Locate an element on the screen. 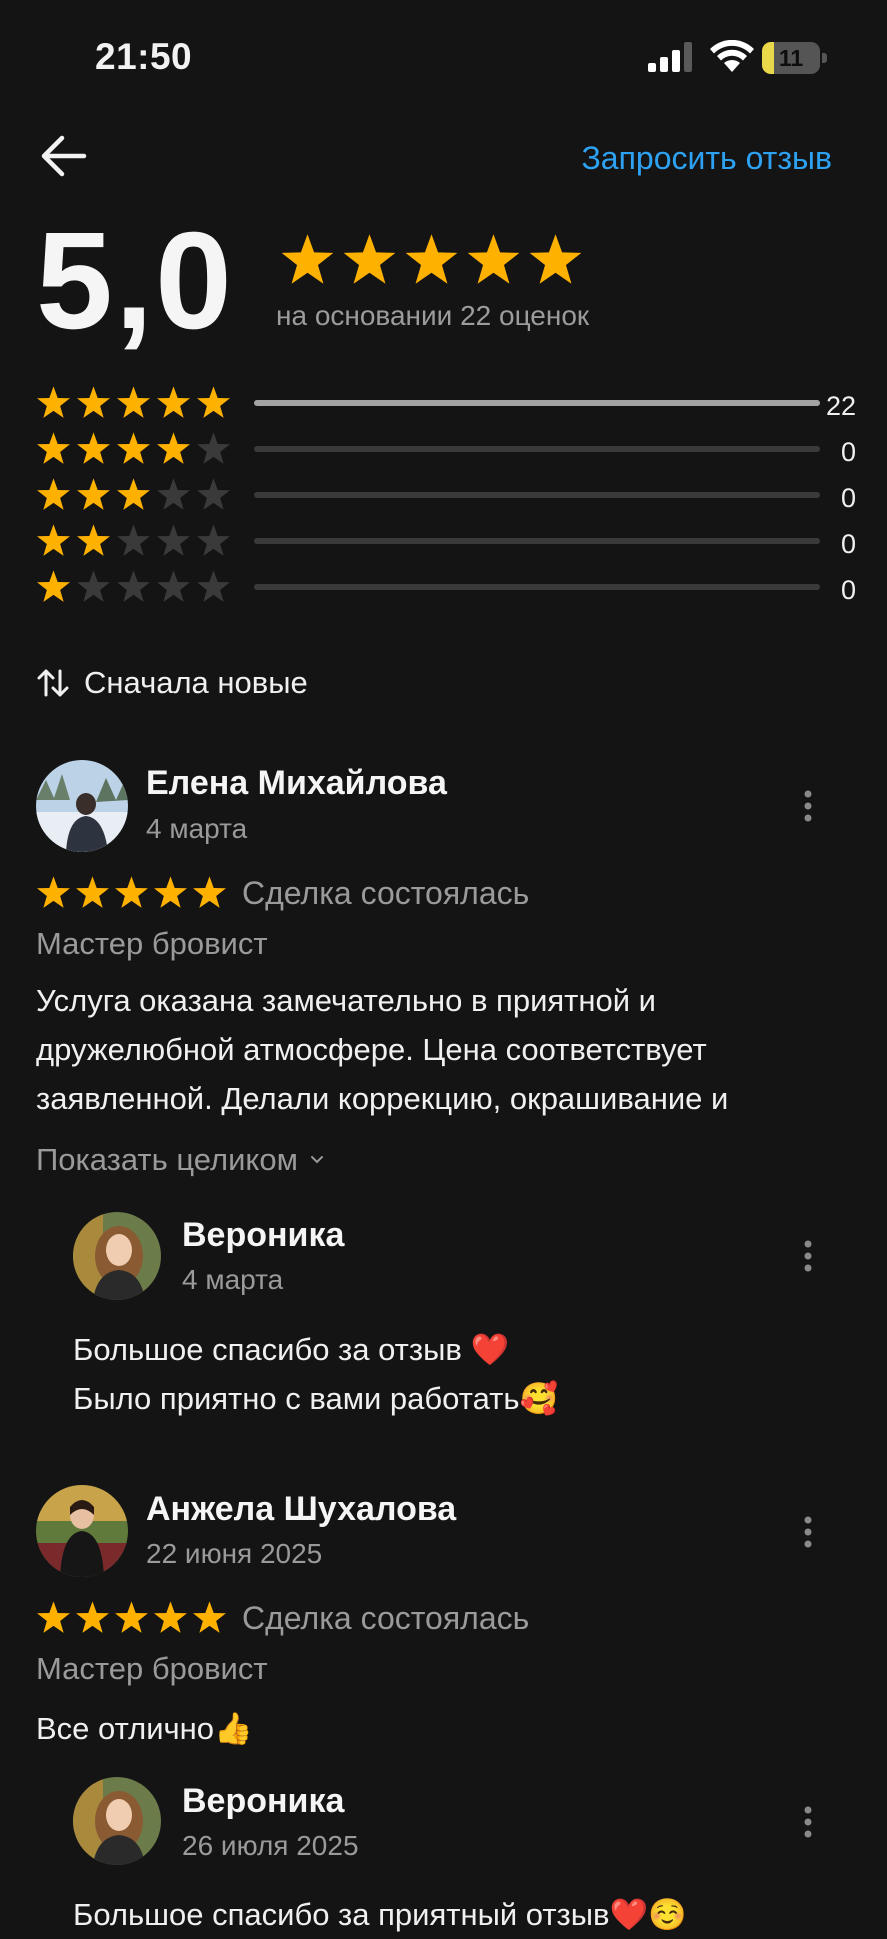 This screenshot has width=887, height=1939. battery-icon: 11 is located at coordinates (795, 58).